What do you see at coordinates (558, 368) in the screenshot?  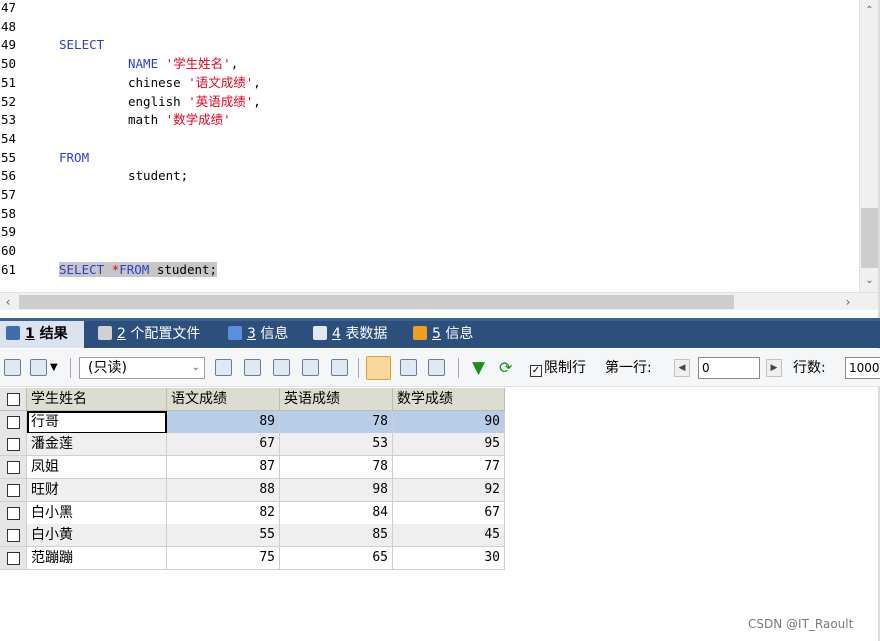 I see `limit-rows-checkbox: ✓ 限制行` at bounding box center [558, 368].